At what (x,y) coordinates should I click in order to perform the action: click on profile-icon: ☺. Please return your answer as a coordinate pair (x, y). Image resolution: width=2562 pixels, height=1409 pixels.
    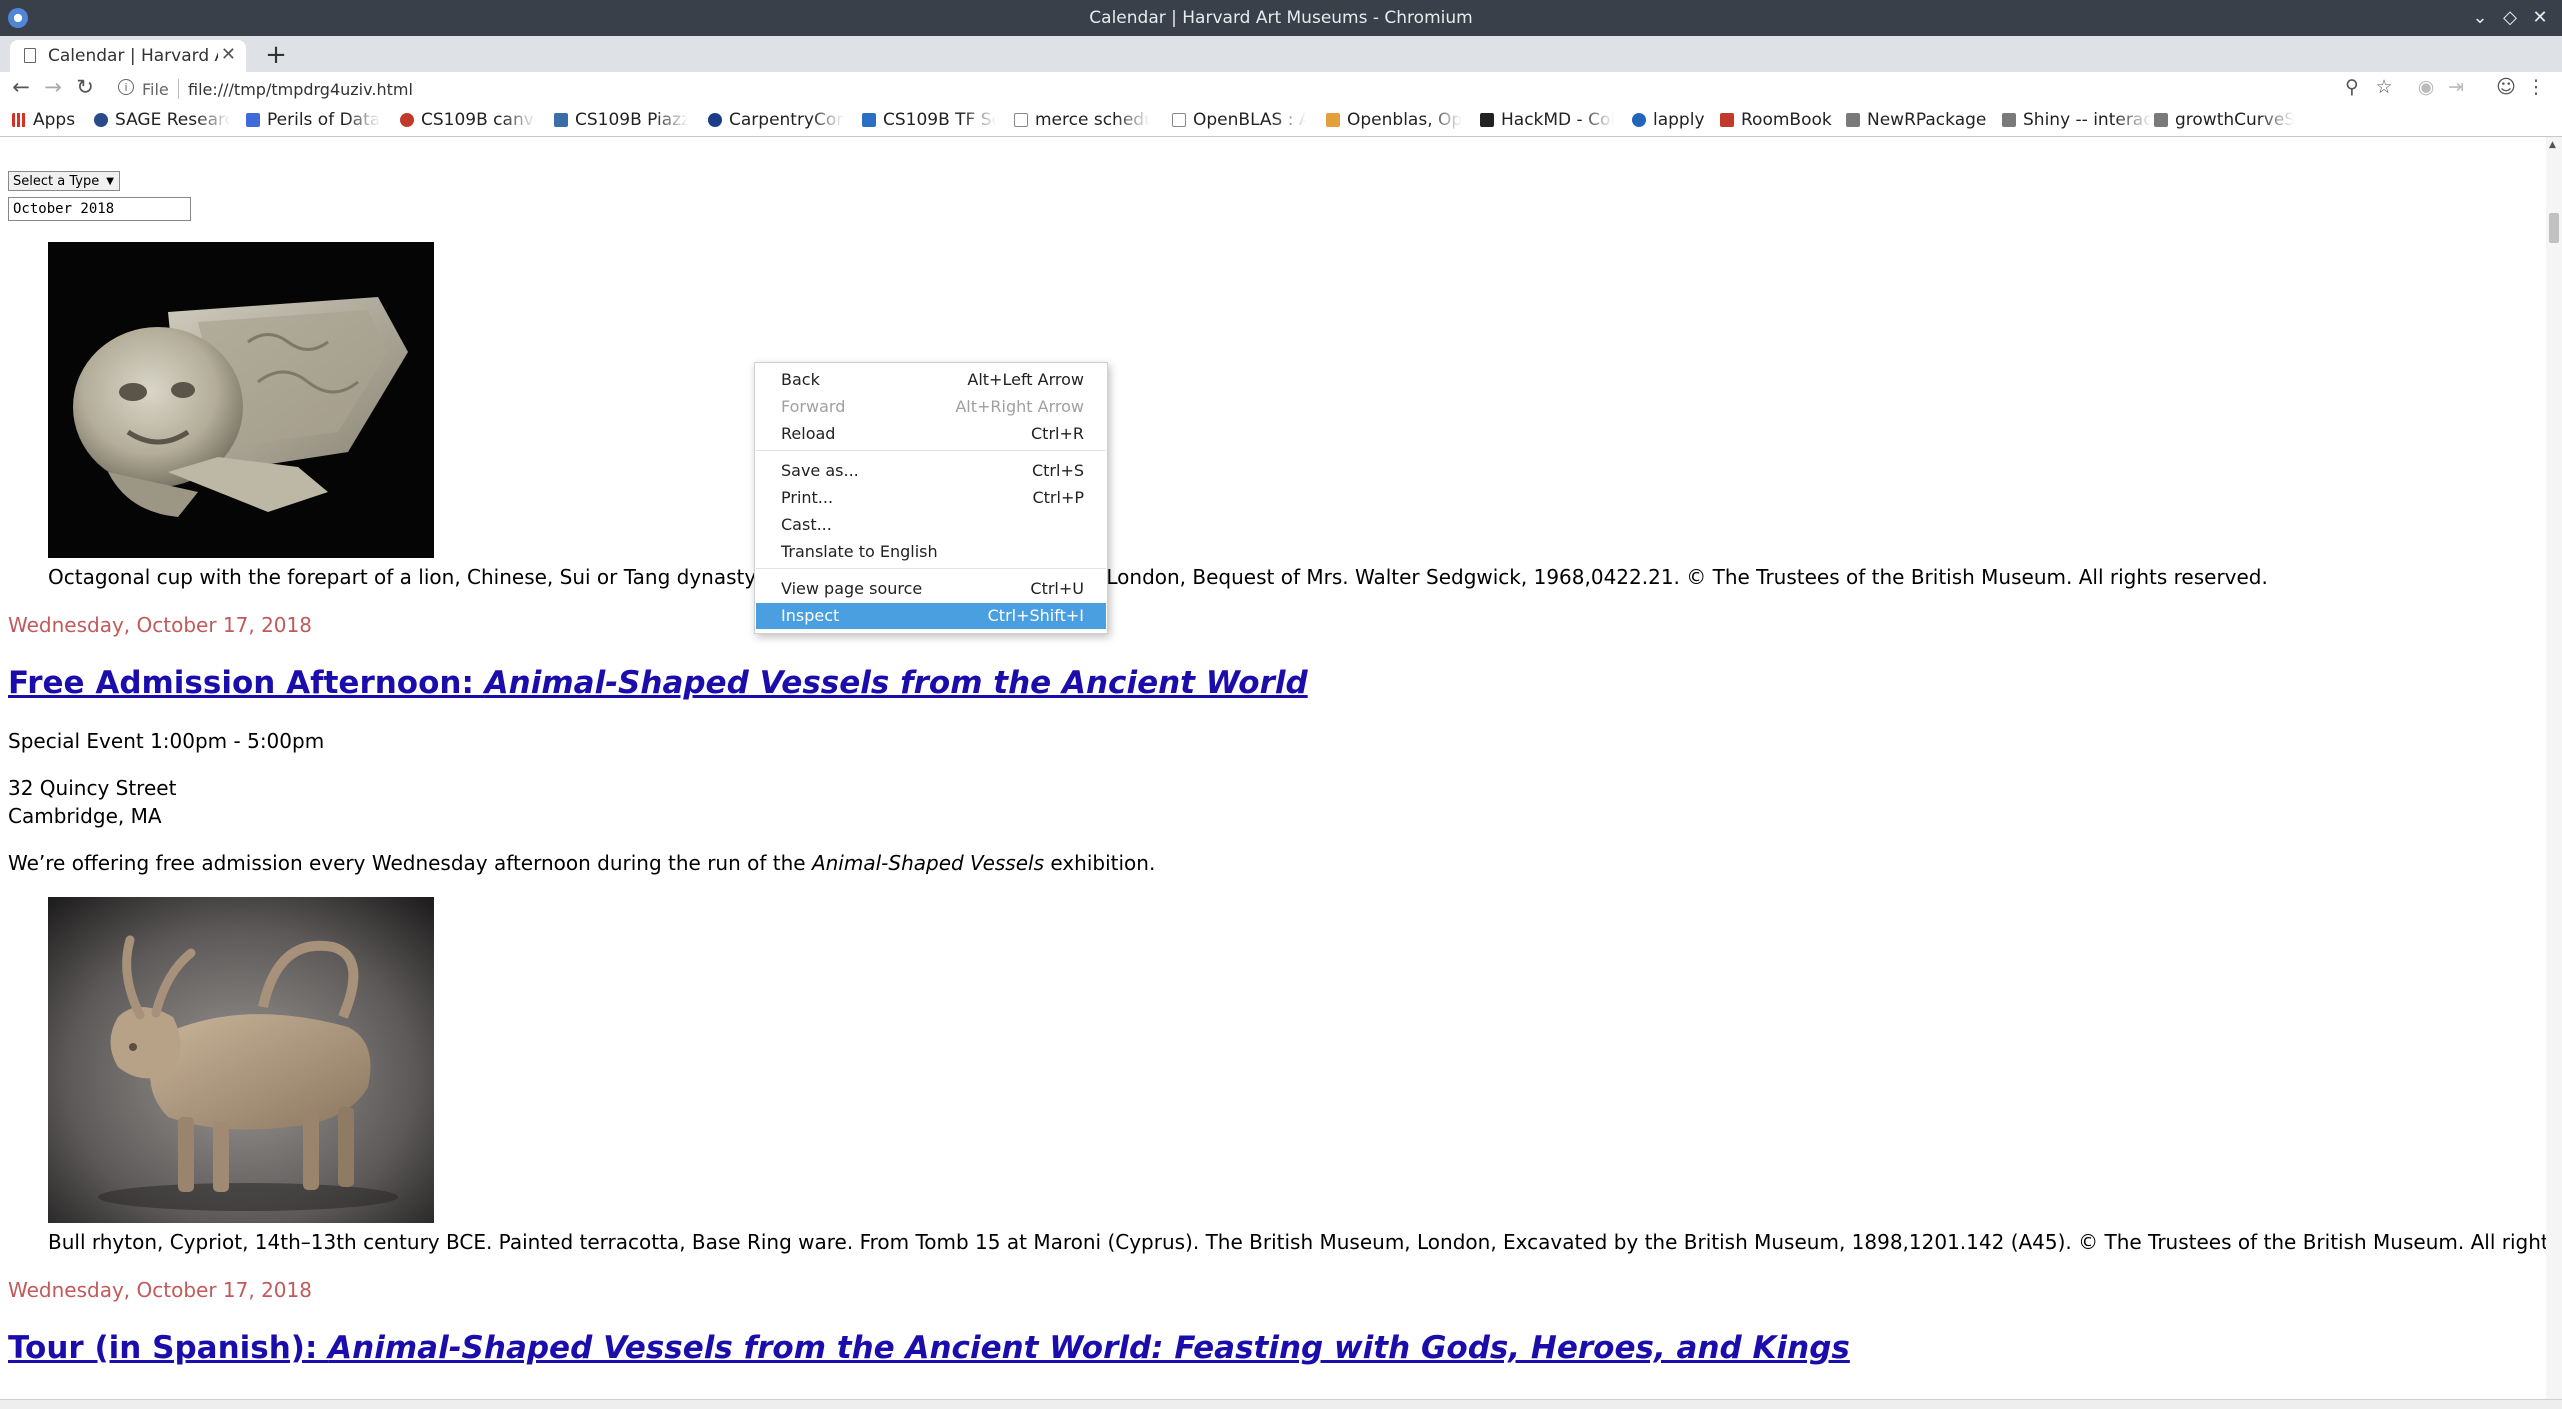
    Looking at the image, I should click on (2506, 87).